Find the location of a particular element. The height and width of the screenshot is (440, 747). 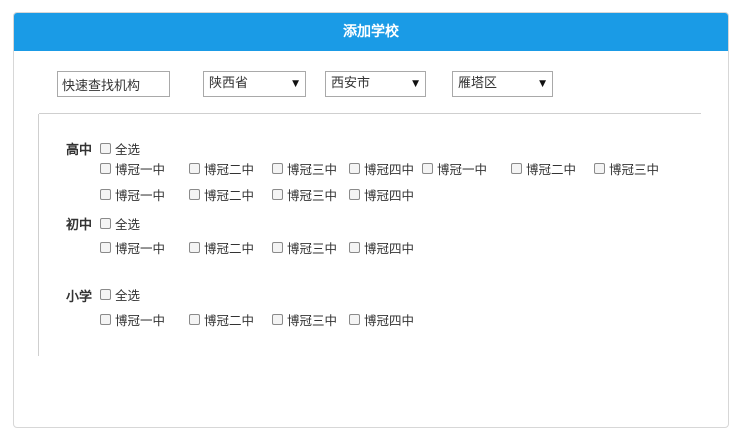

dialog-title: 添加学校 is located at coordinates (371, 32).